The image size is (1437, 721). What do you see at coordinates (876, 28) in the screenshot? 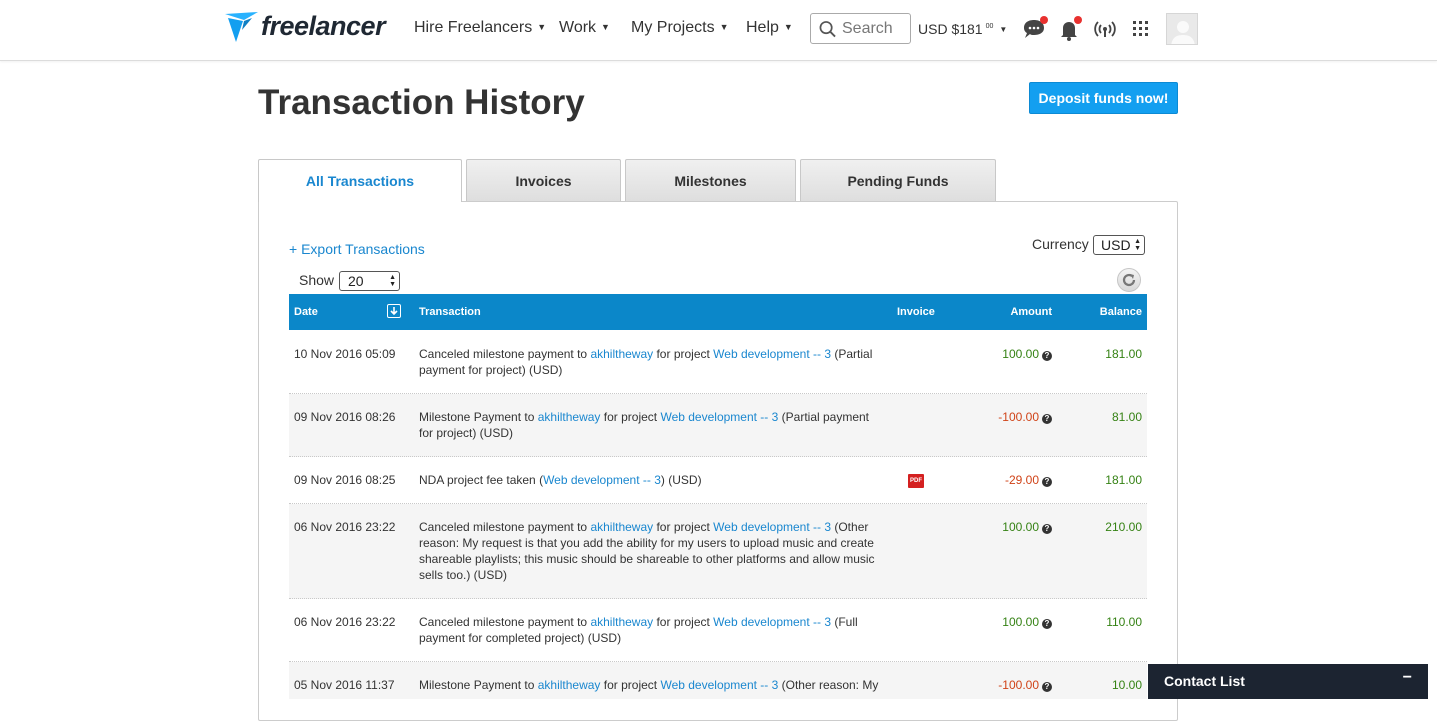
I see `search-input` at bounding box center [876, 28].